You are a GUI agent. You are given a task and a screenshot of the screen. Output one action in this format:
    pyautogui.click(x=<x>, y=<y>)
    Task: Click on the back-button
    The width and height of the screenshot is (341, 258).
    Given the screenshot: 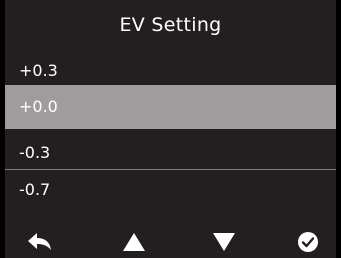 What is the action you would take?
    pyautogui.click(x=40, y=242)
    